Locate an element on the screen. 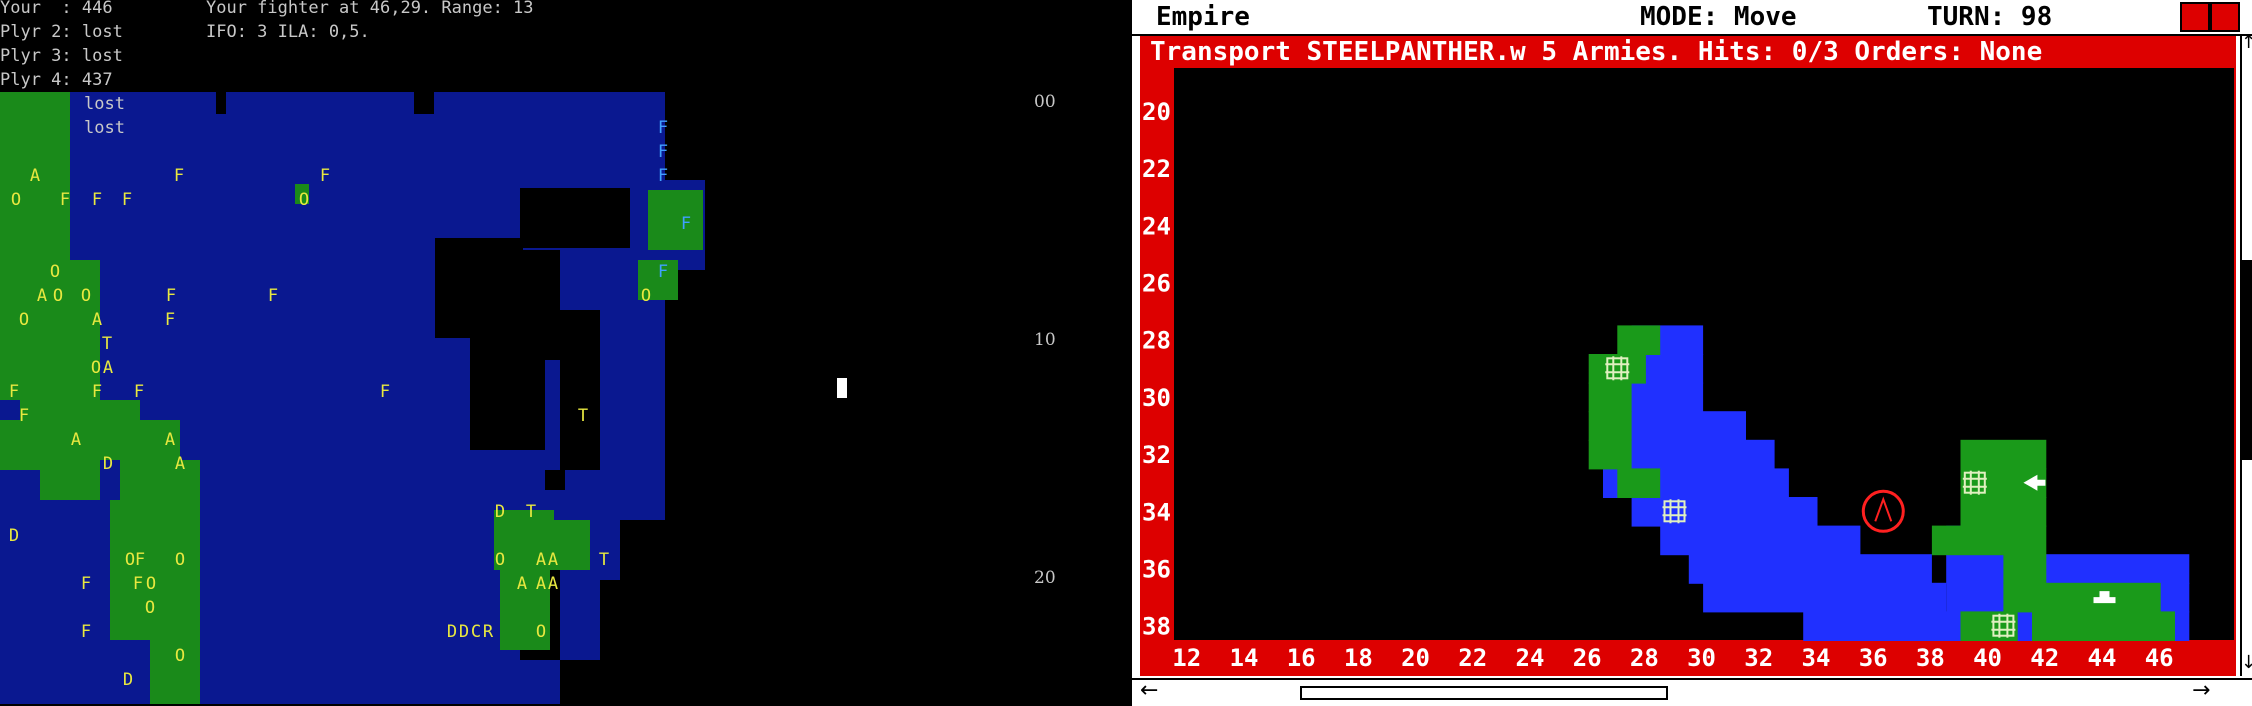 The width and height of the screenshot is (2252, 706). map-column-label: 44 is located at coordinates (2102, 658).